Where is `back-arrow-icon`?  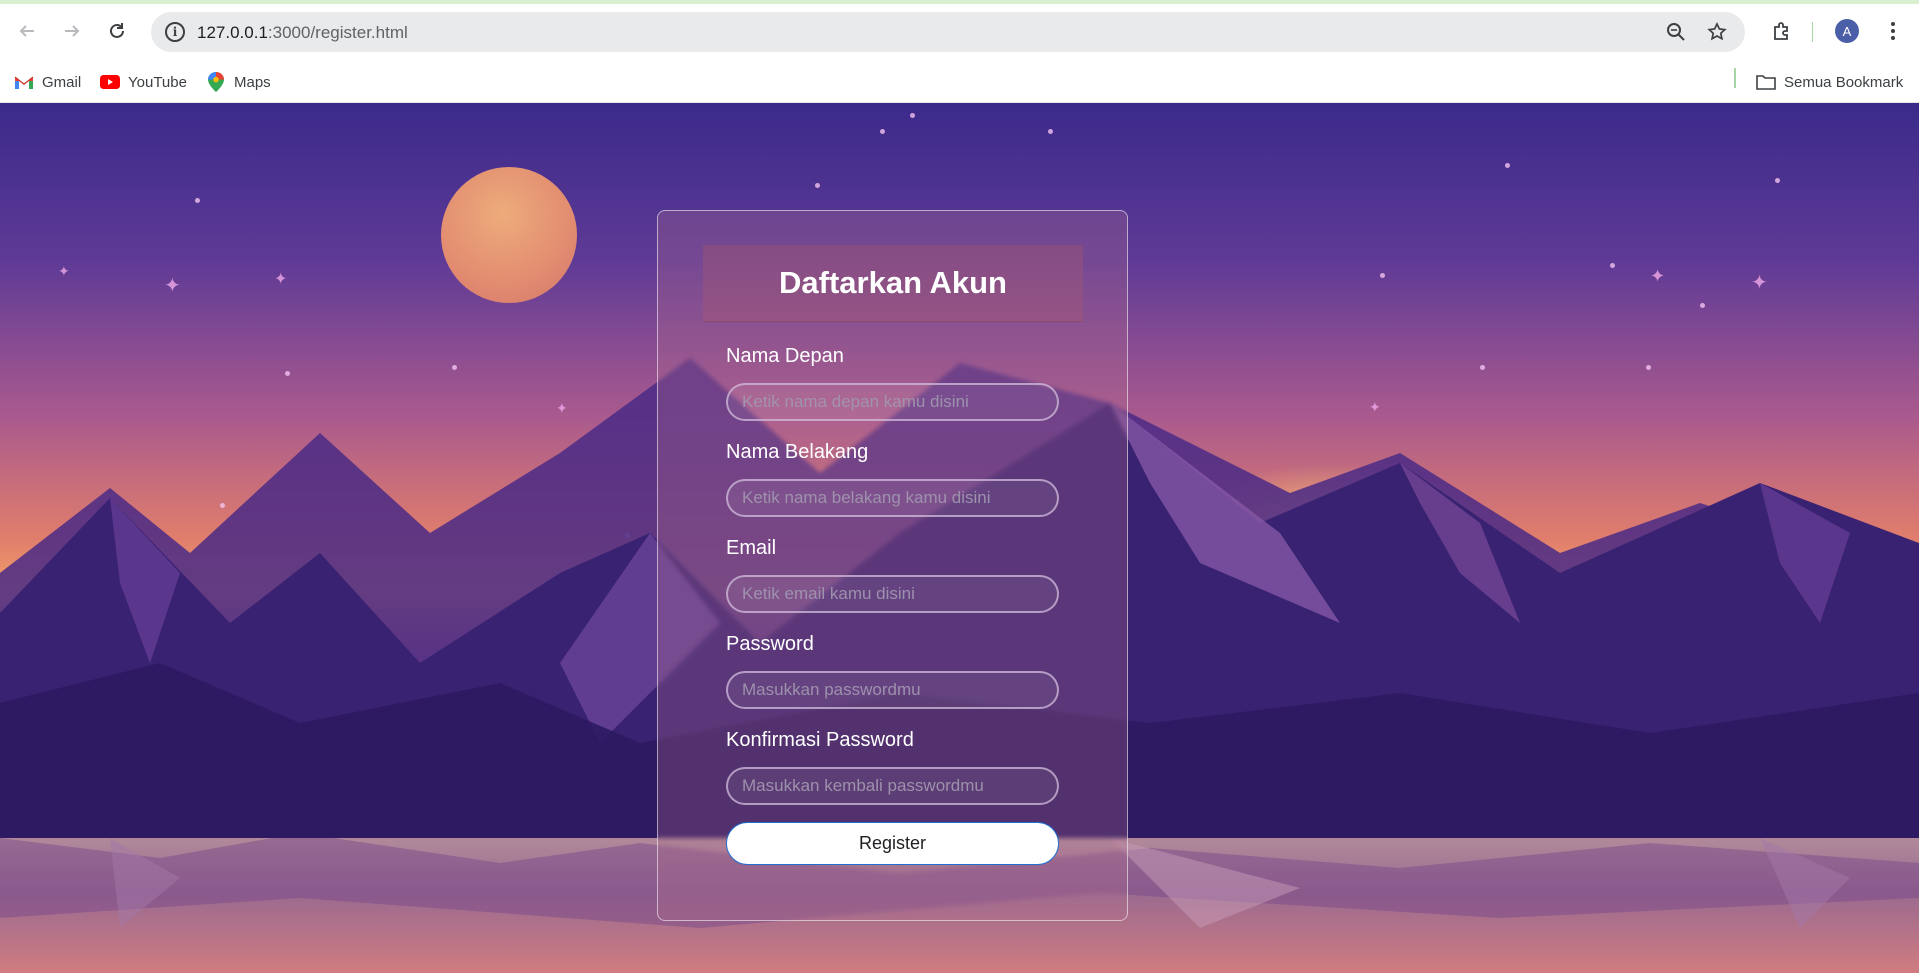 back-arrow-icon is located at coordinates (26, 31).